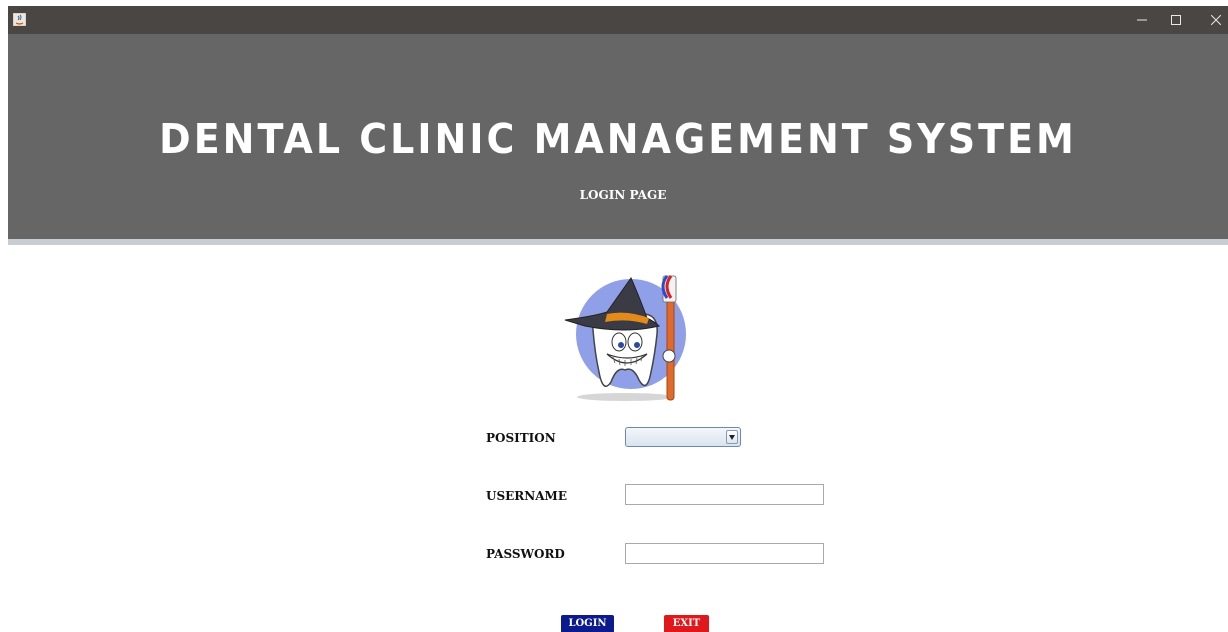  I want to click on password-label: PASSWORD, so click(525, 554).